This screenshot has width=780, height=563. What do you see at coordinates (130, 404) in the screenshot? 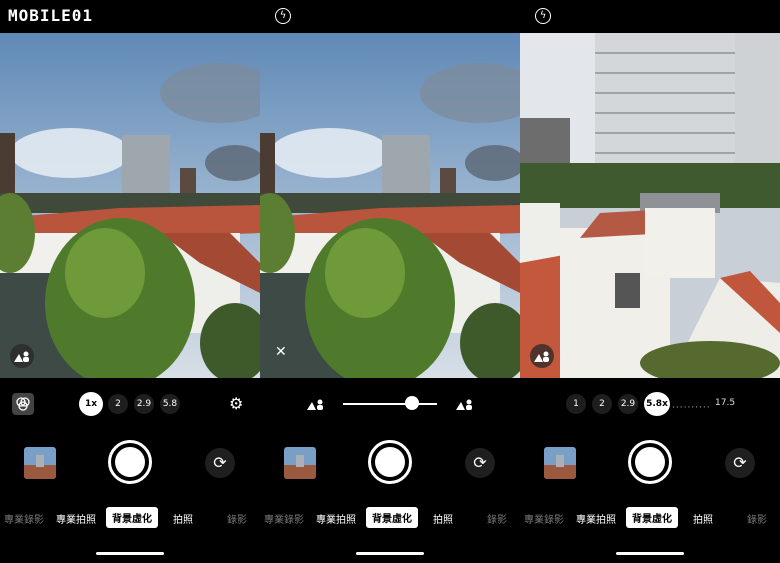
I see `zoom-row: 1x 2 2.9 5.8 ⚙` at bounding box center [130, 404].